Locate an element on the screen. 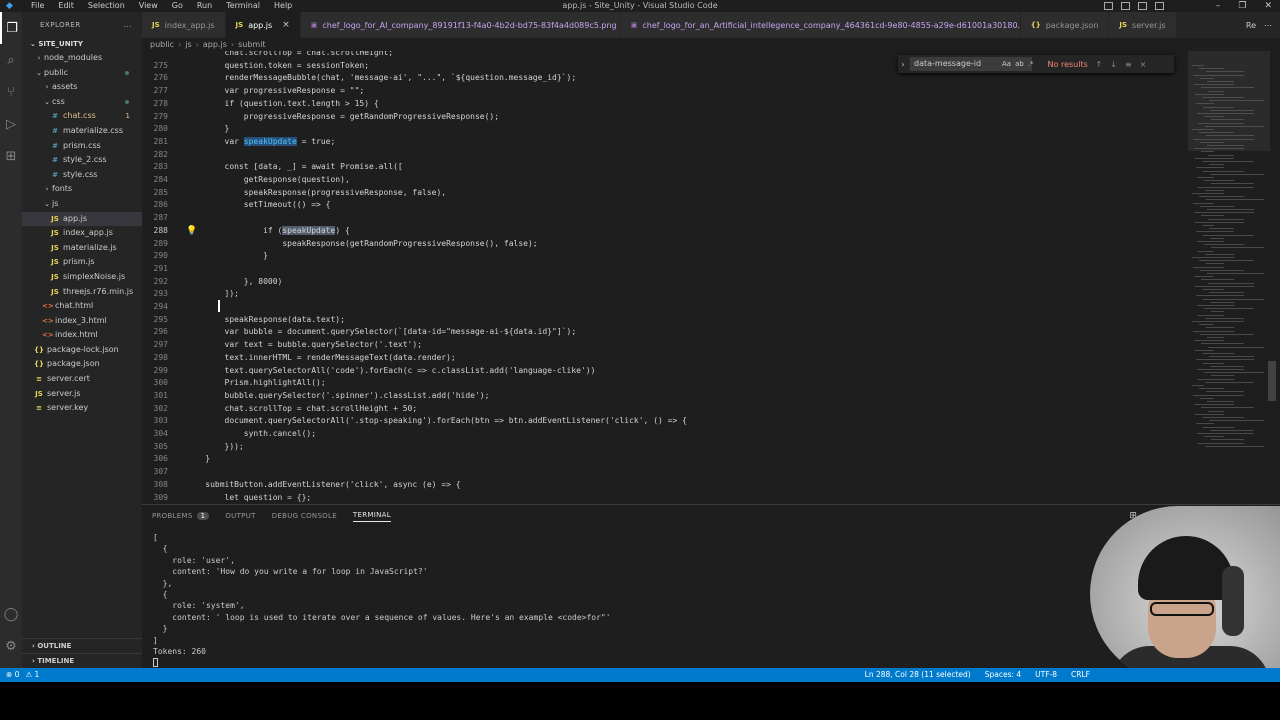 The height and width of the screenshot is (720, 1280). tree-item-assets: › assets is located at coordinates (82, 87).